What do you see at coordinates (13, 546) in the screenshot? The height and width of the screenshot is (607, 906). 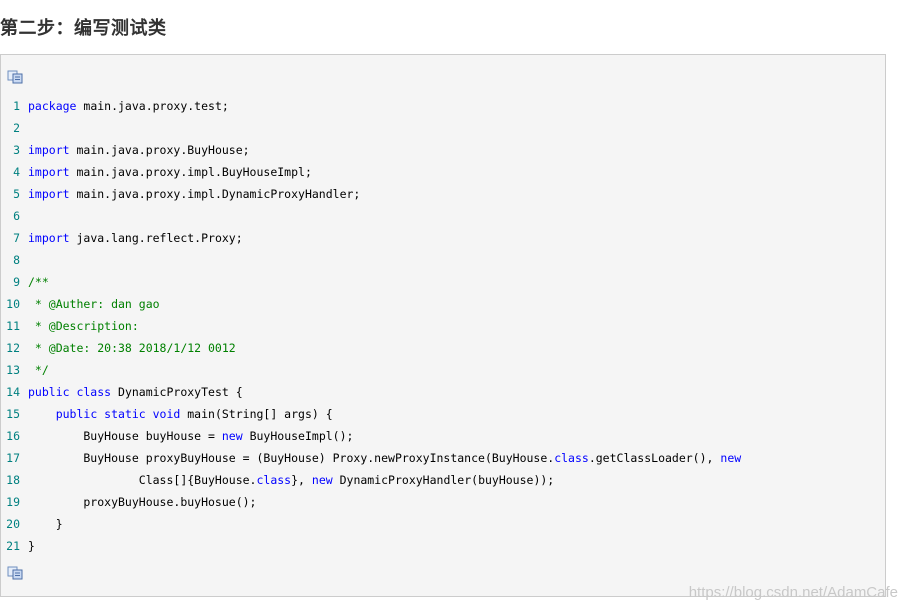 I see `line-number: 21` at bounding box center [13, 546].